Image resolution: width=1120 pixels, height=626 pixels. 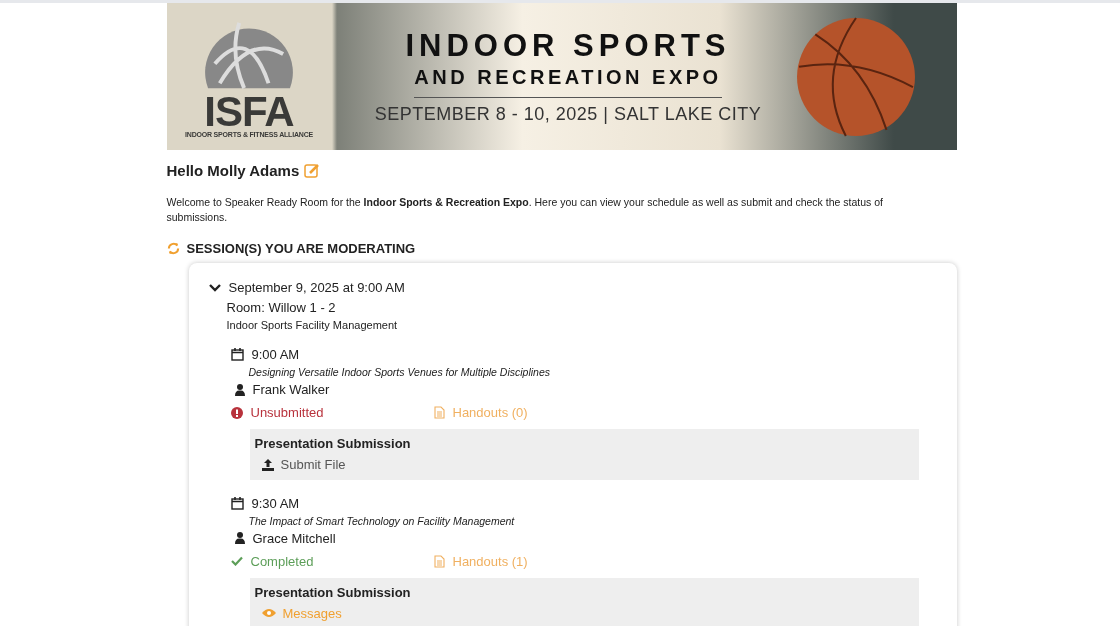 What do you see at coordinates (233, 170) in the screenshot?
I see `greeting: Hello Molly Adams` at bounding box center [233, 170].